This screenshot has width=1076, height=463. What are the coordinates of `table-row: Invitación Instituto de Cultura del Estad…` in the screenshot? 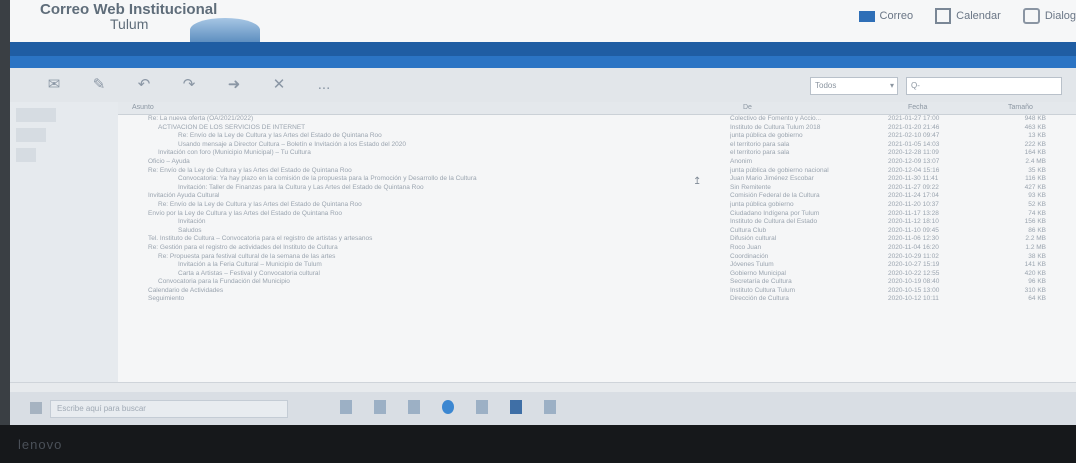 It's located at (597, 222).